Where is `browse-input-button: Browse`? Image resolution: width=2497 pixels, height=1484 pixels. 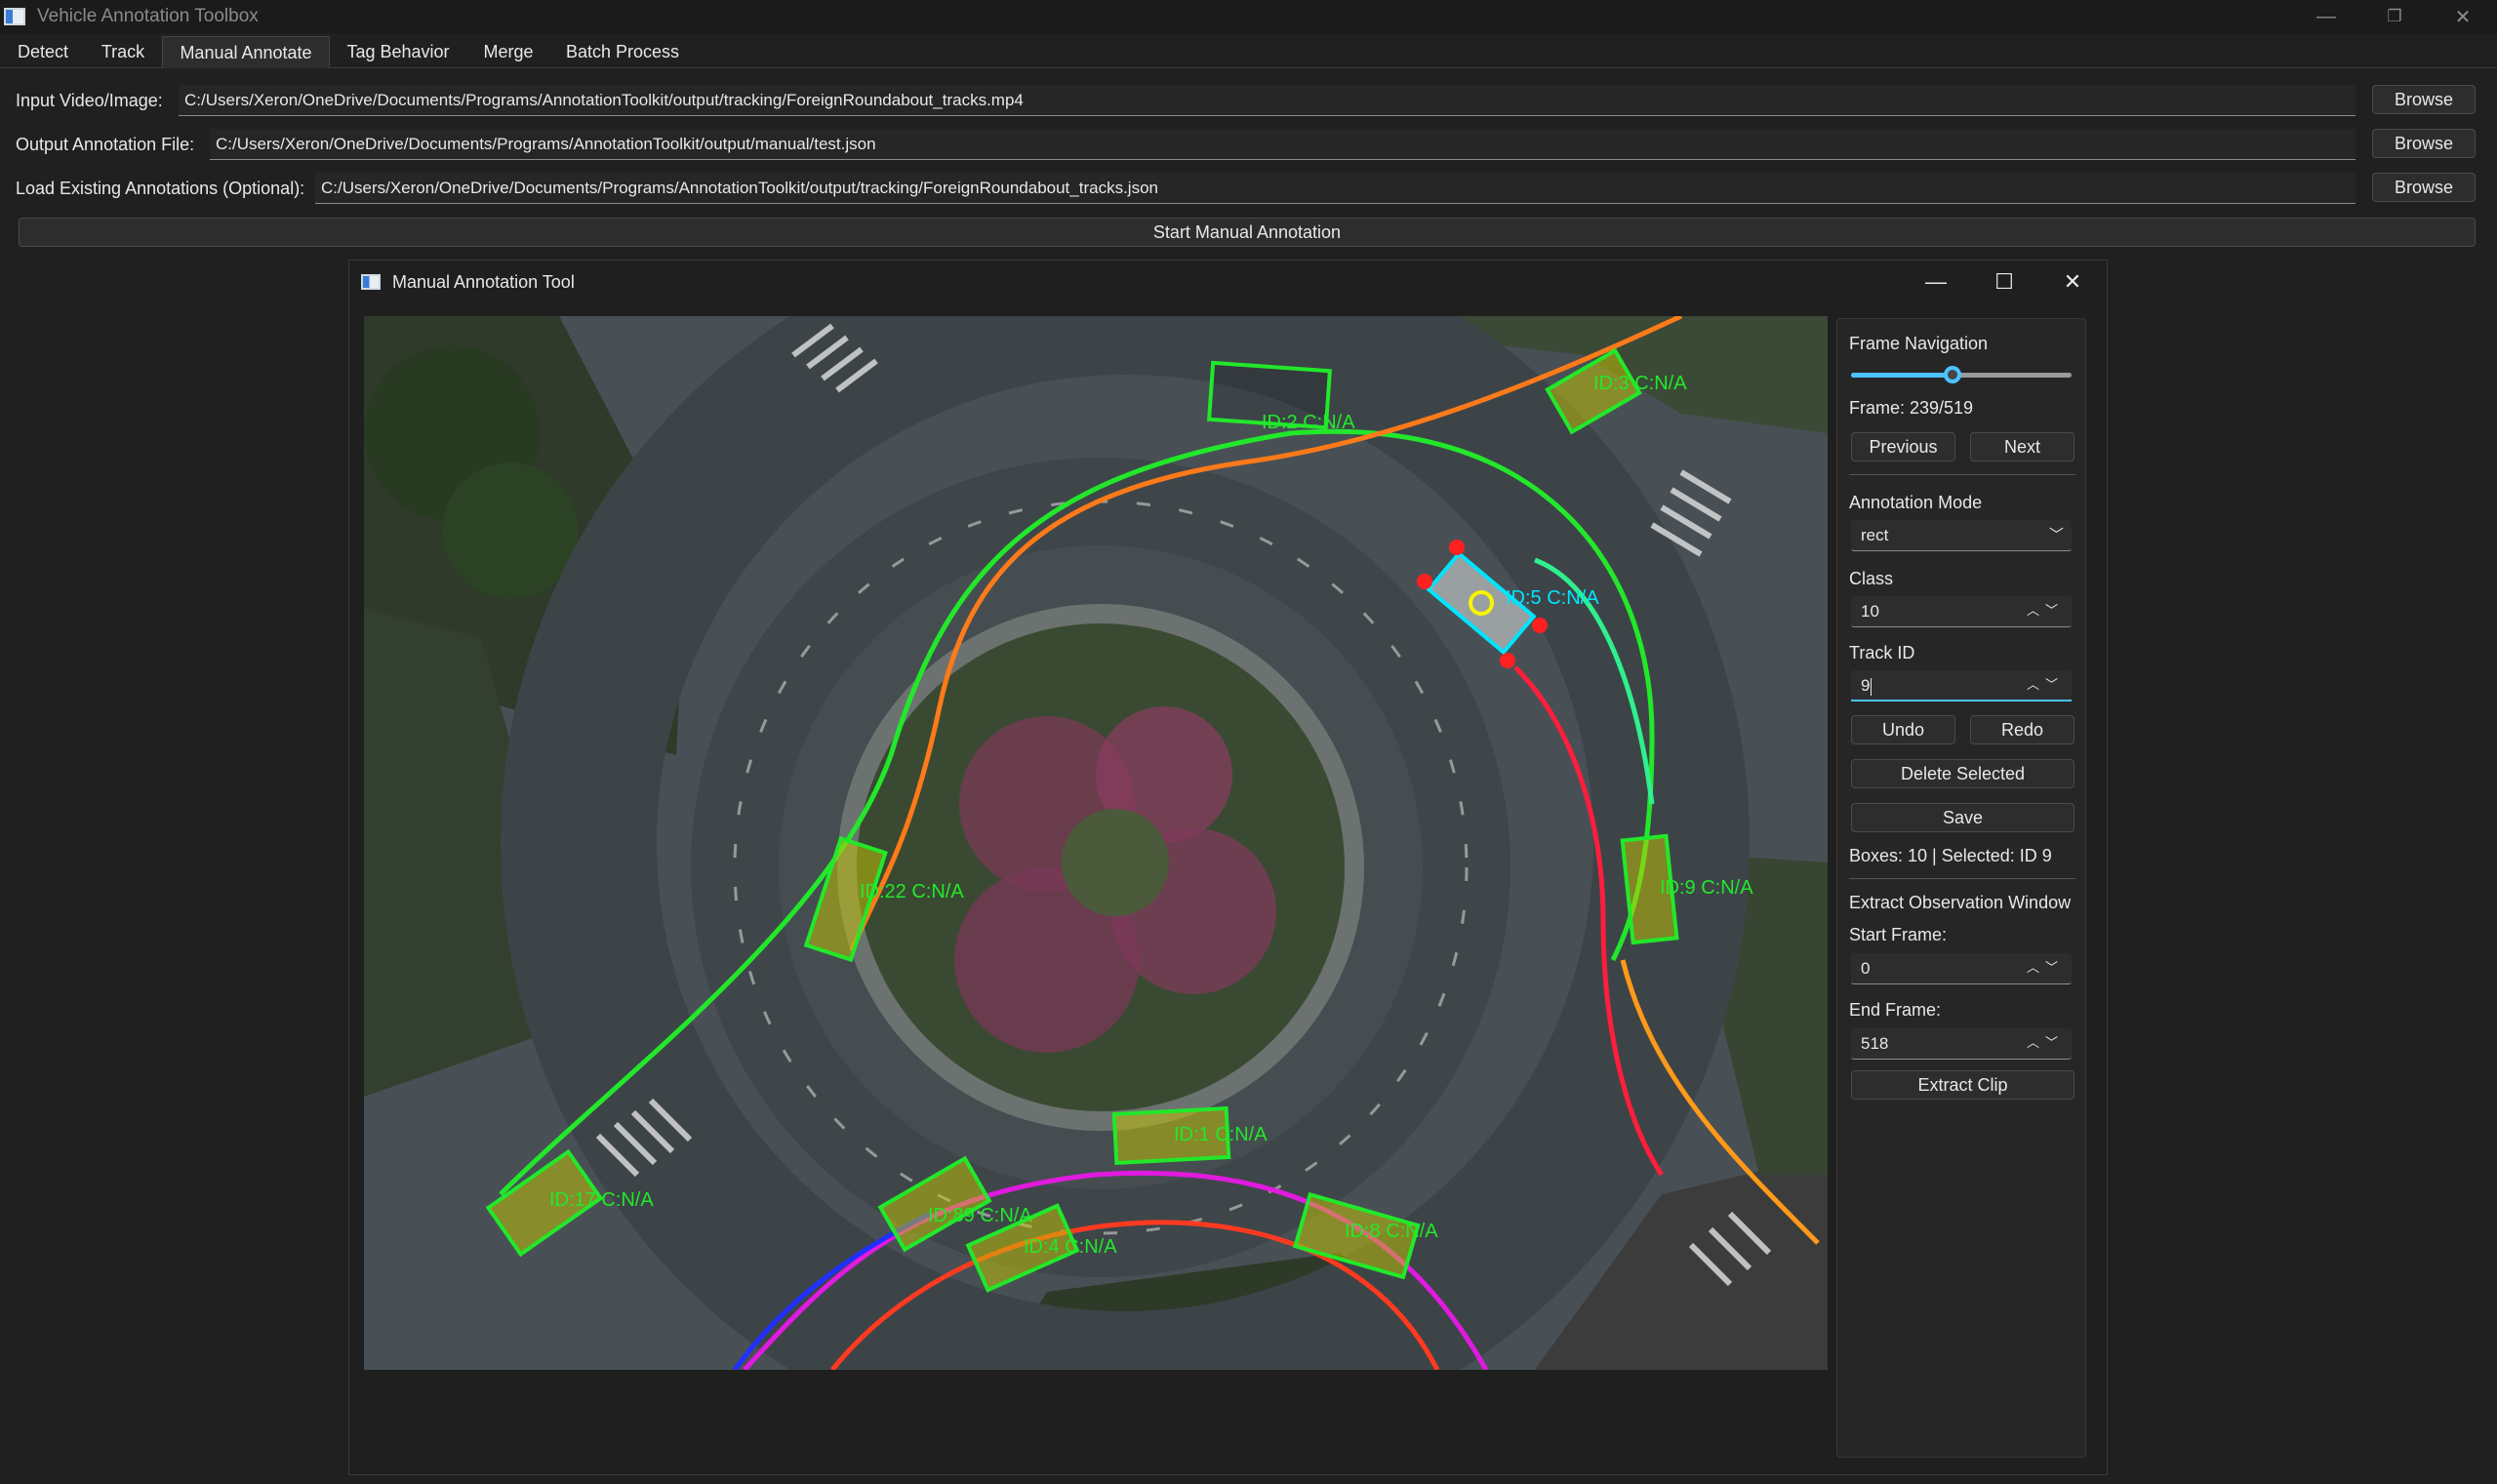
browse-input-button: Browse is located at coordinates (2424, 99).